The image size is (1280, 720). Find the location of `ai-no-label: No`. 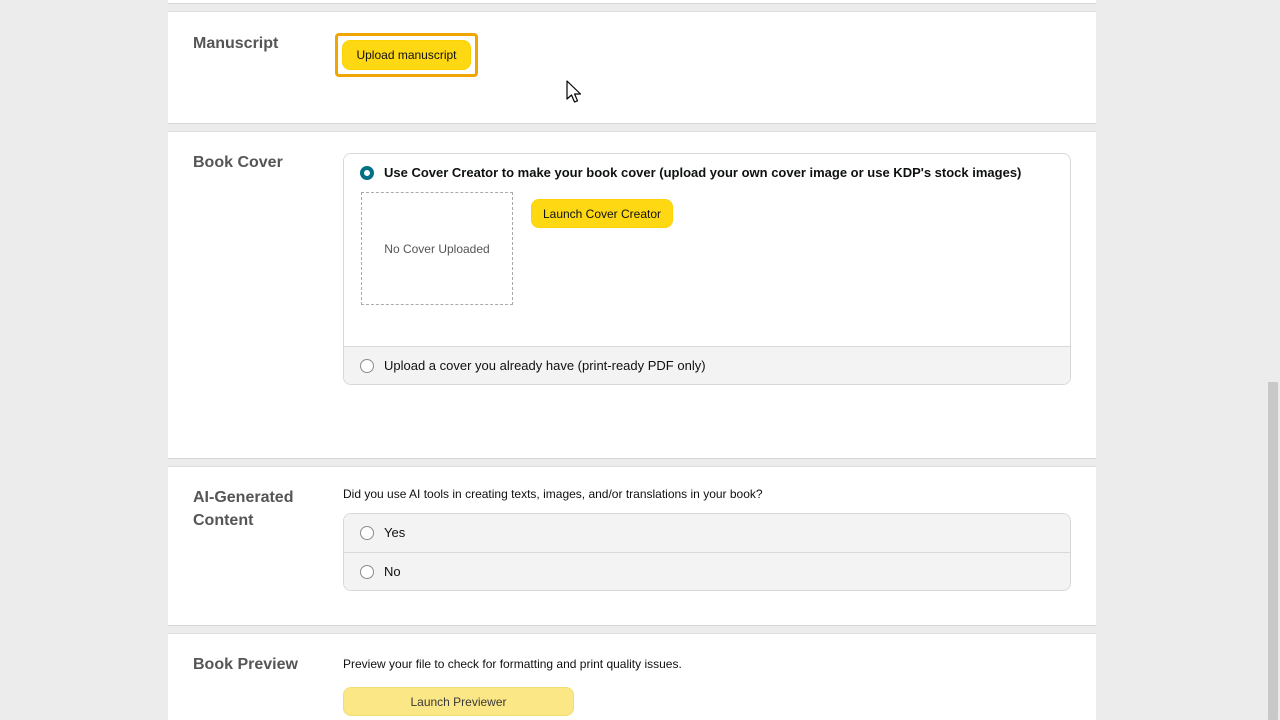

ai-no-label: No is located at coordinates (392, 571).